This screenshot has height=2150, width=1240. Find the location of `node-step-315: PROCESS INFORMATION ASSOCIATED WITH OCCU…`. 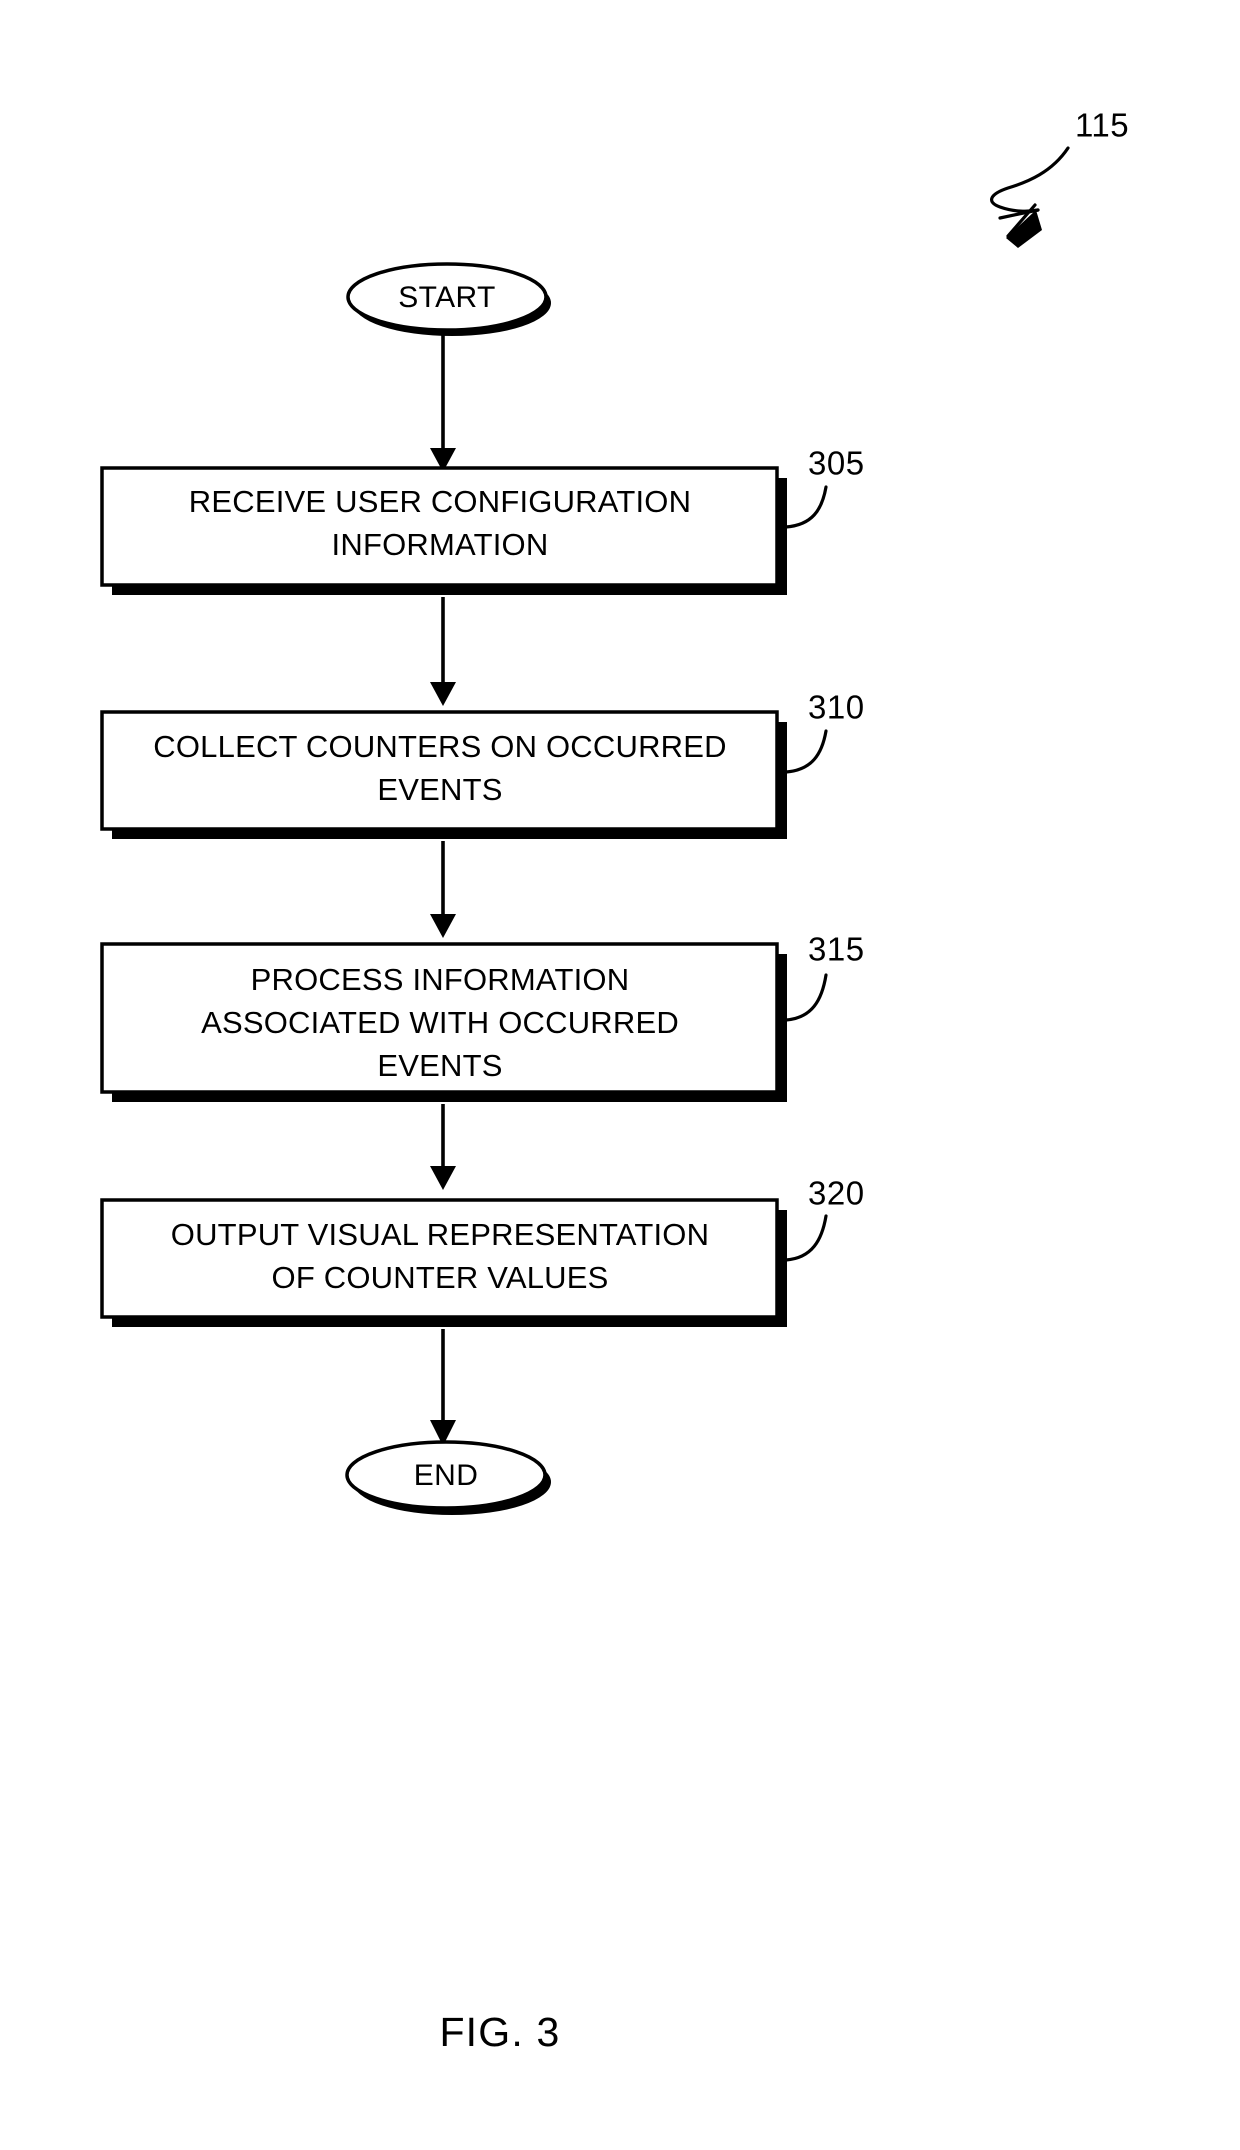

node-step-315: PROCESS INFORMATION ASSOCIATED WITH OCCU… is located at coordinates (482, 1016).